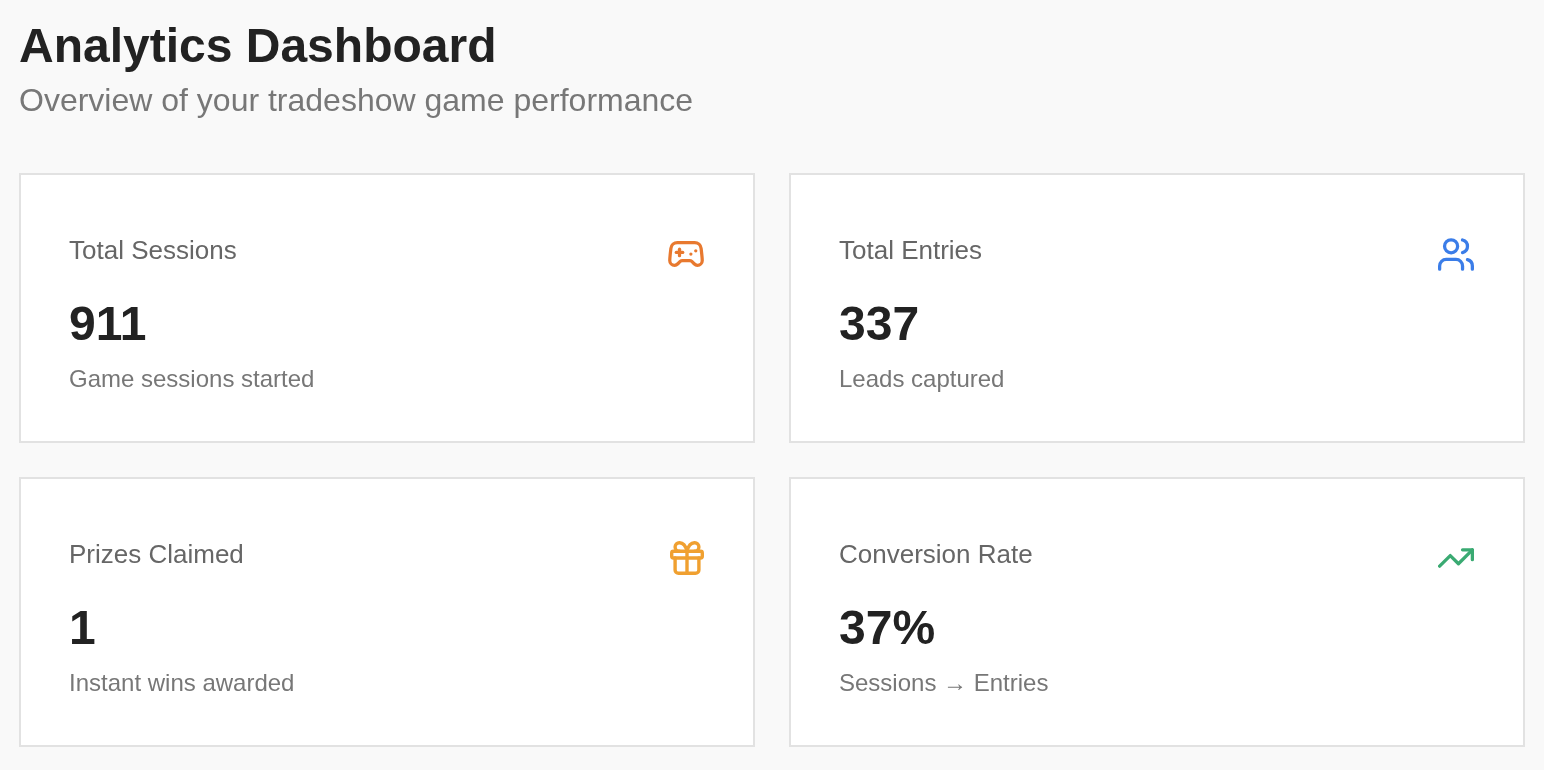 This screenshot has height=770, width=1544. Describe the element at coordinates (258, 45) in the screenshot. I see `page-title: Analytics Dashboard` at that location.